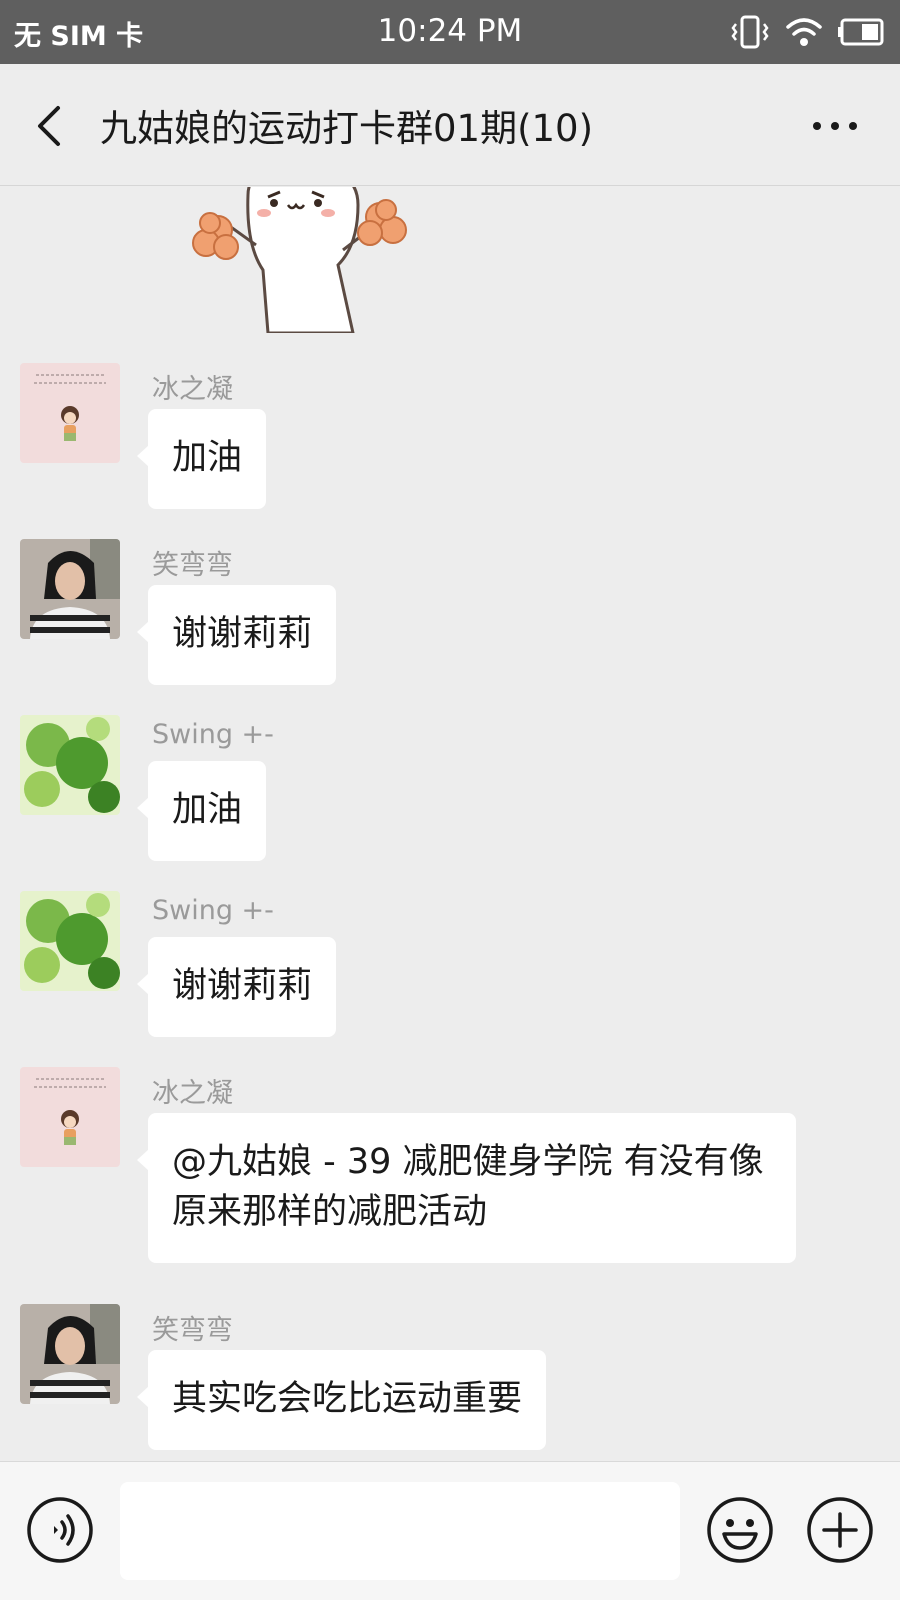  I want to click on battery-icon, so click(861, 32).